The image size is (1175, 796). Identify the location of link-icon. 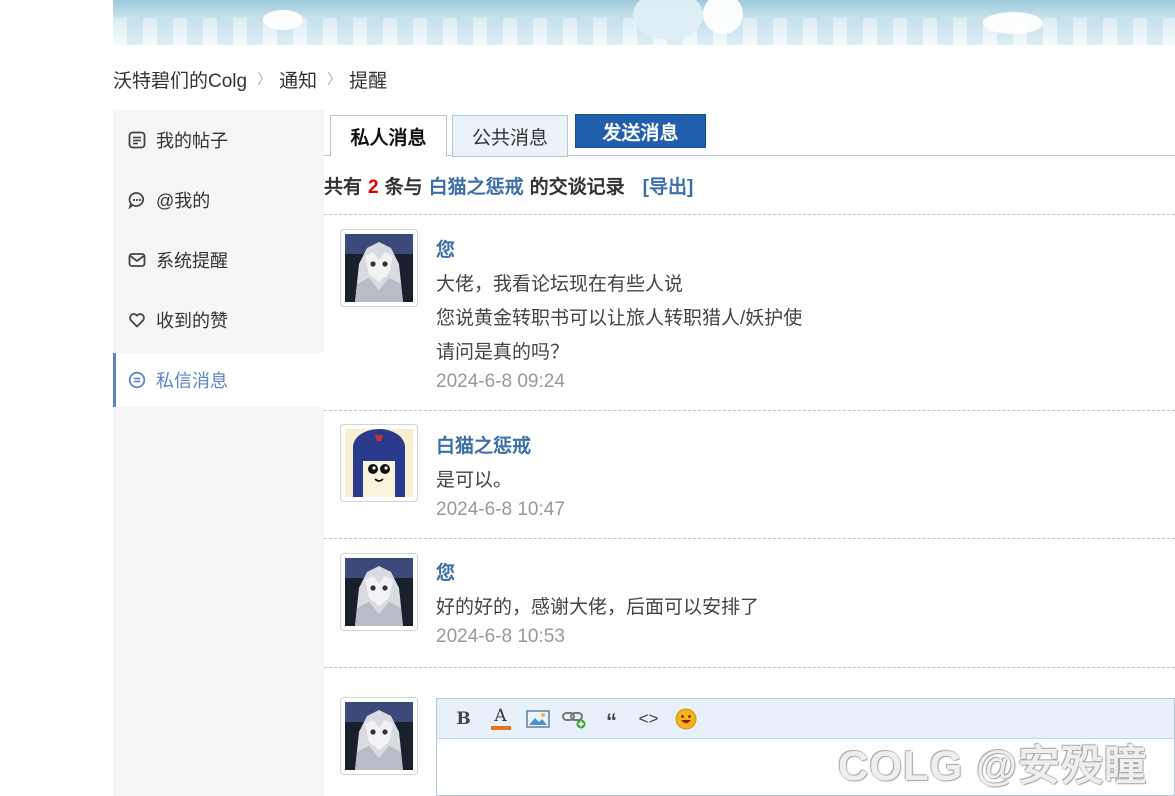
(574, 719).